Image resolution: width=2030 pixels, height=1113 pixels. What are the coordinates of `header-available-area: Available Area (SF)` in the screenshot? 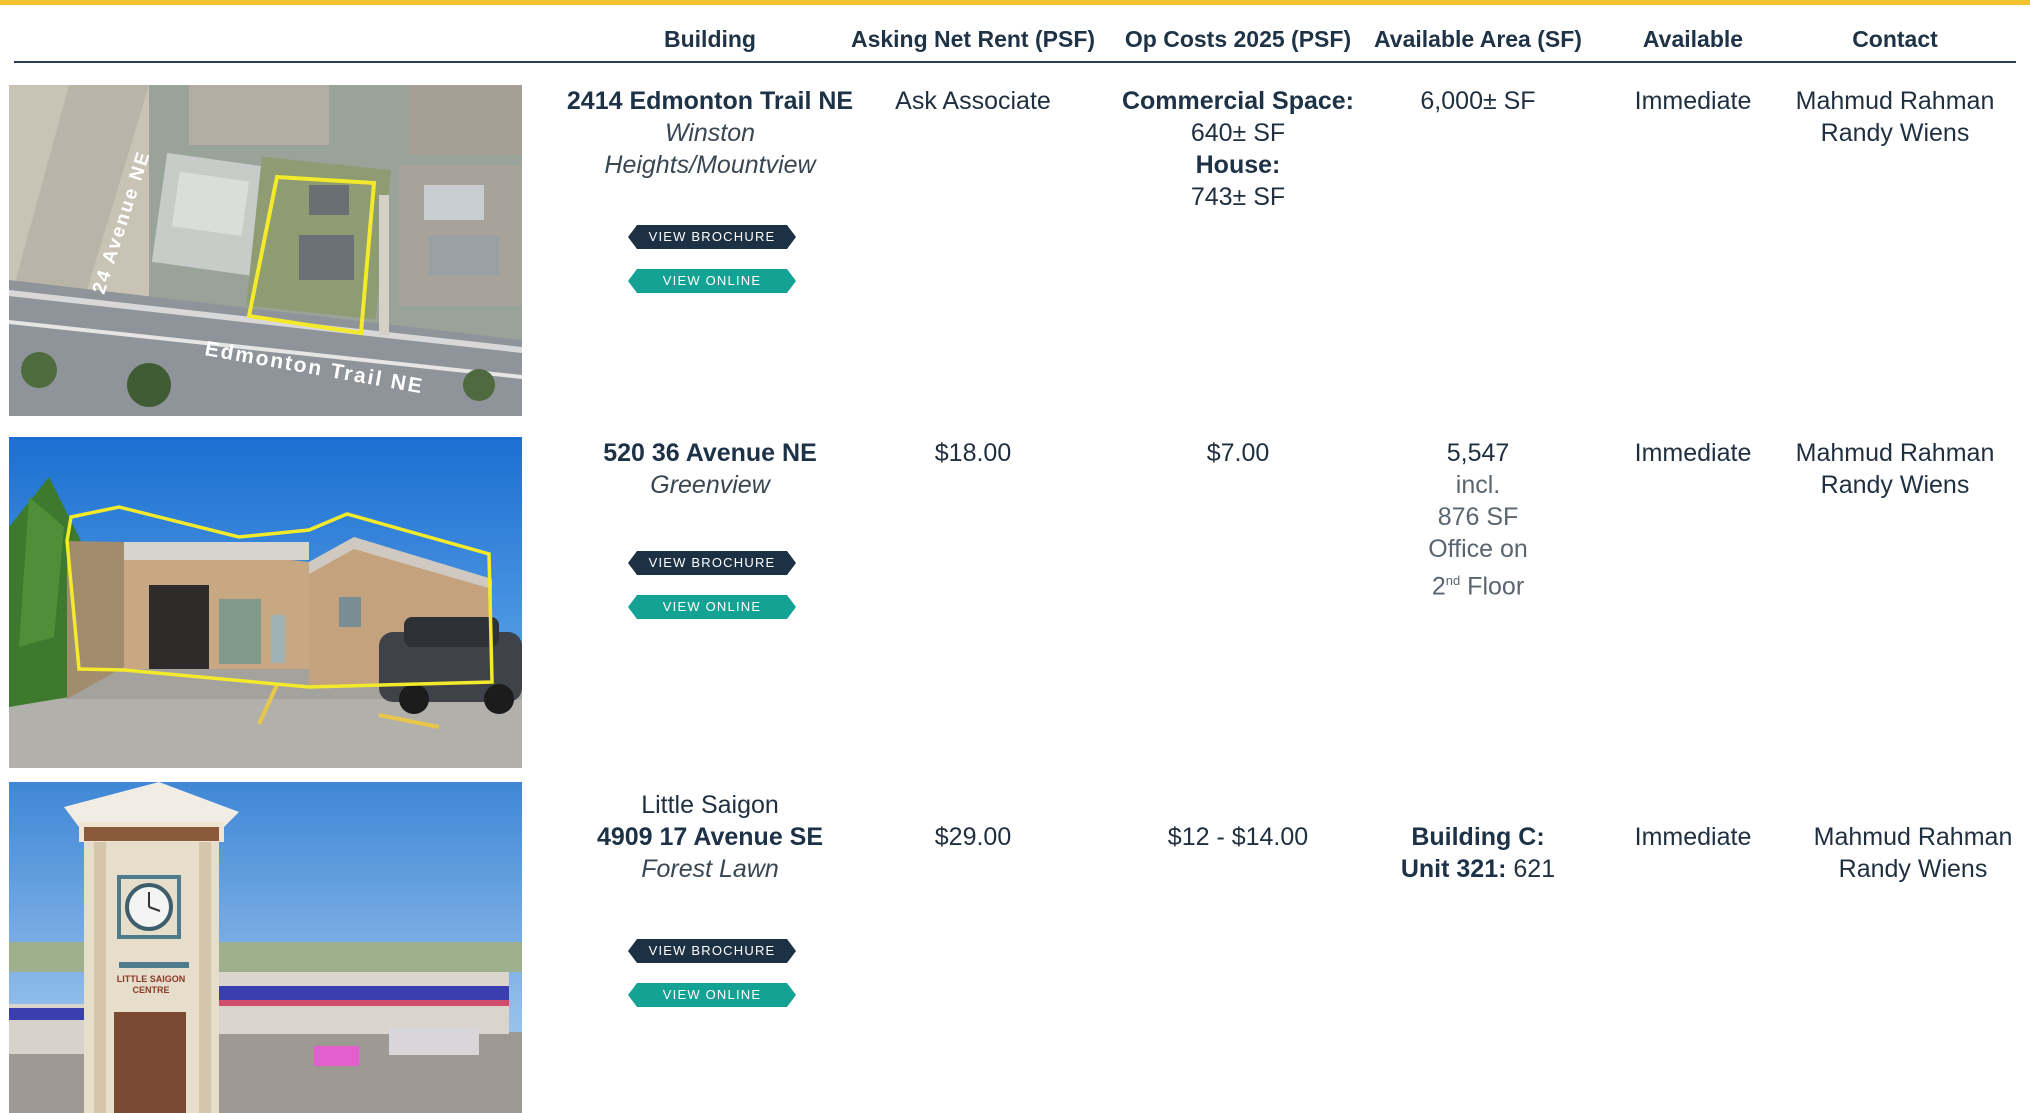 It's located at (1478, 39).